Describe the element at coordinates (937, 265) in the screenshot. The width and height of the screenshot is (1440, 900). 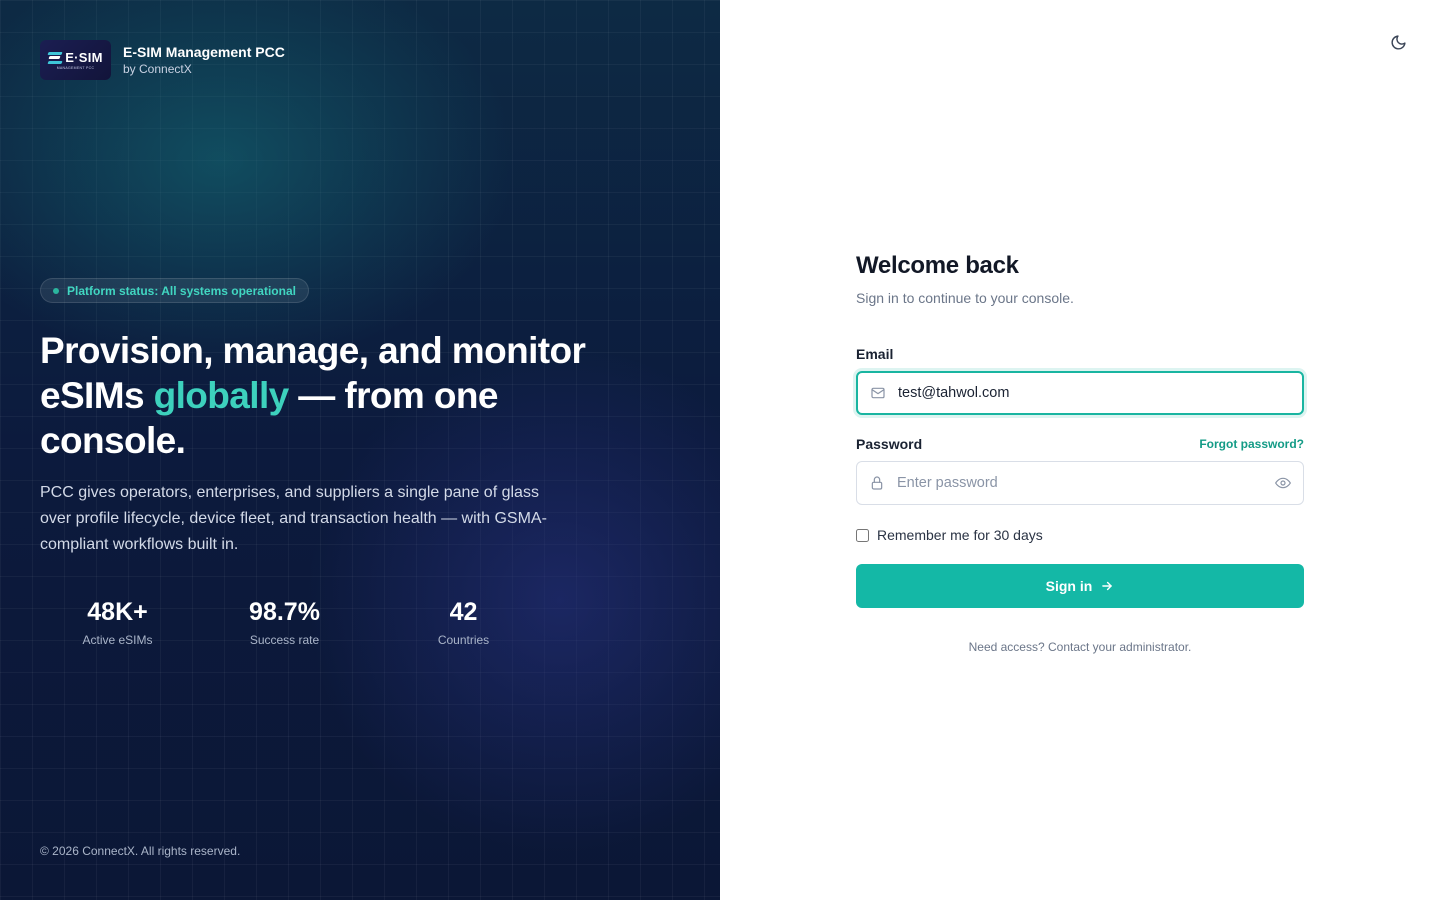
I see `form-title: Welcome back` at that location.